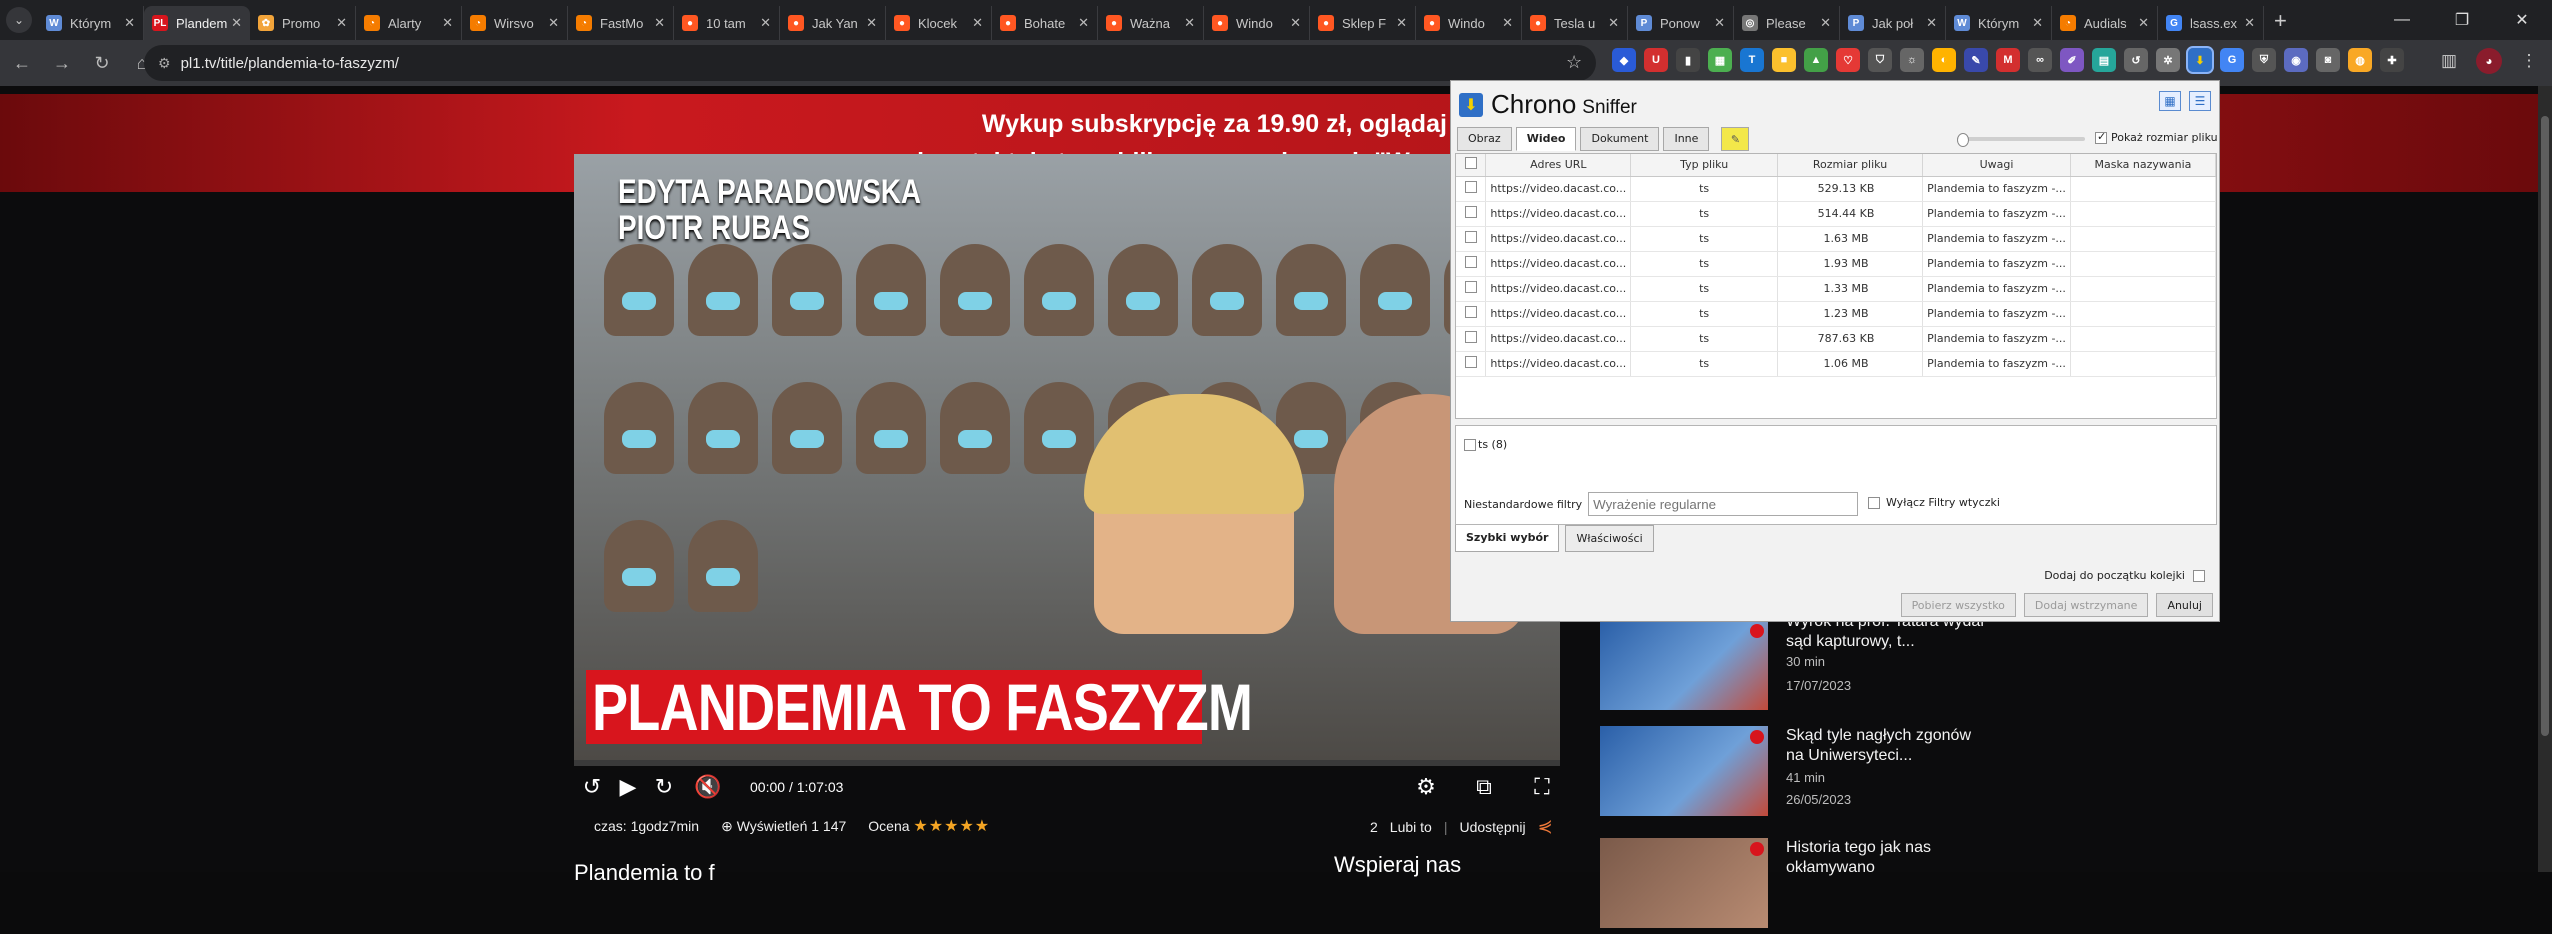 Image resolution: width=2552 pixels, height=934 pixels. Describe the element at coordinates (1681, 23) in the screenshot. I see `browser-tab: P Ponow ✕` at that location.